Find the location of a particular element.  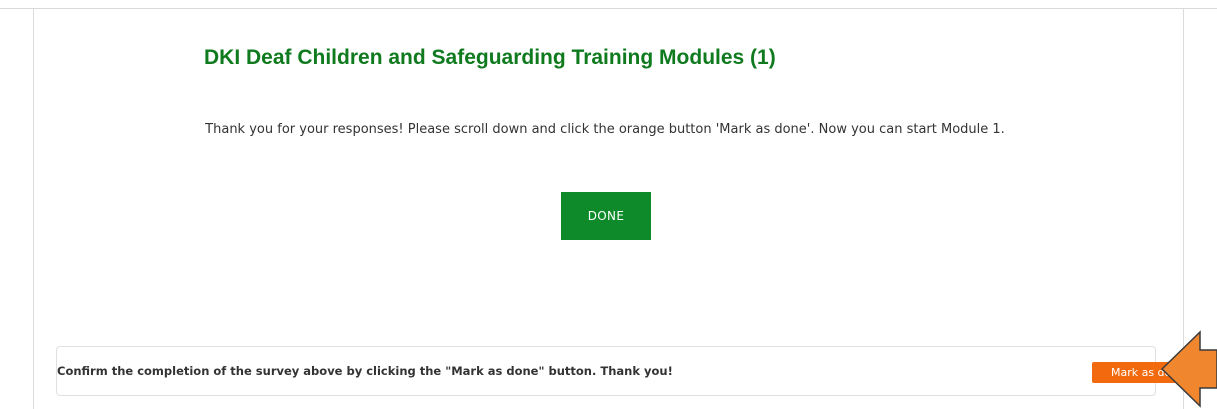

done-button: DONE is located at coordinates (606, 216).